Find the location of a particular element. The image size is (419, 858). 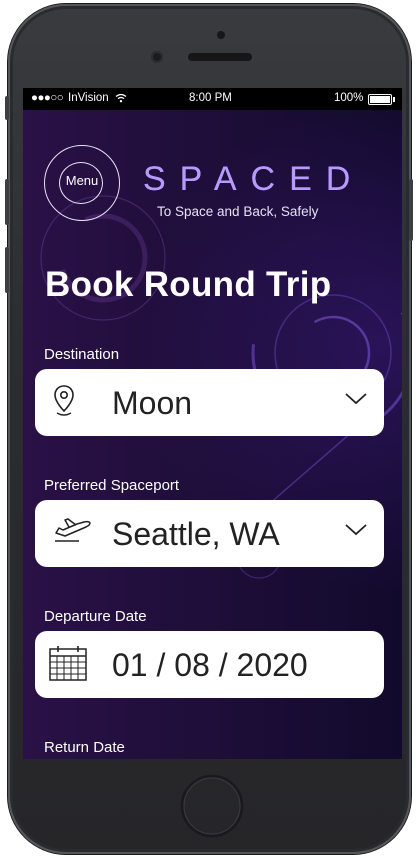

mute-switch is located at coordinates (7, 108).